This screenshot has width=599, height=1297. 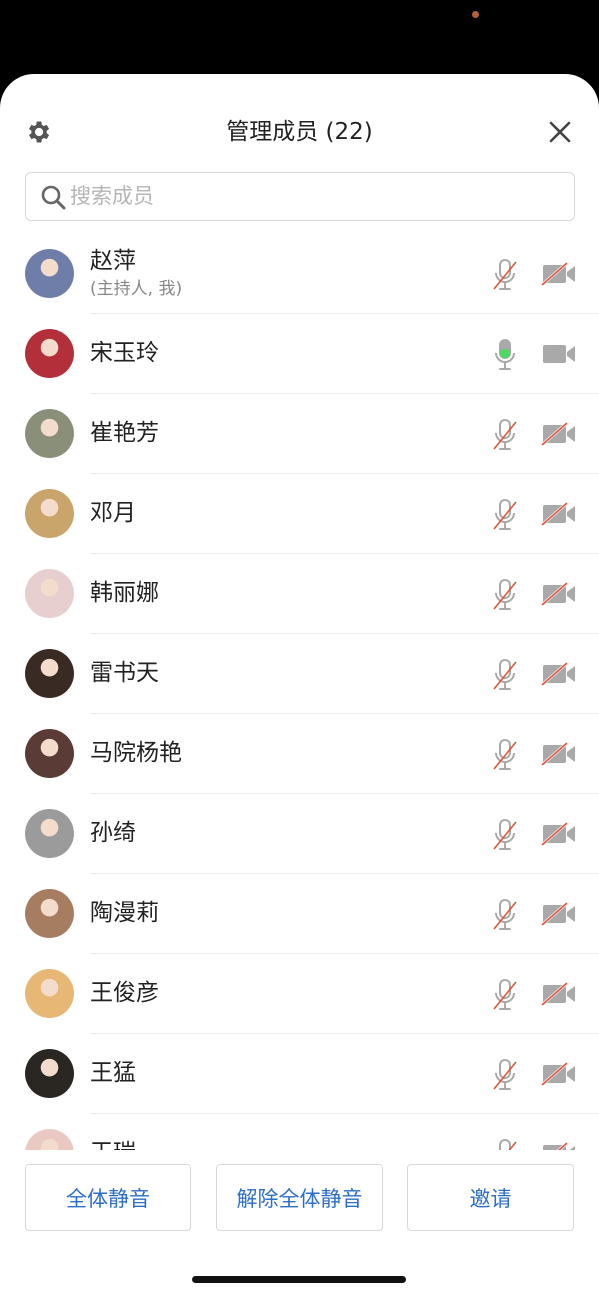 What do you see at coordinates (299, 1132) in the screenshot?
I see `member-row: 王瑞` at bounding box center [299, 1132].